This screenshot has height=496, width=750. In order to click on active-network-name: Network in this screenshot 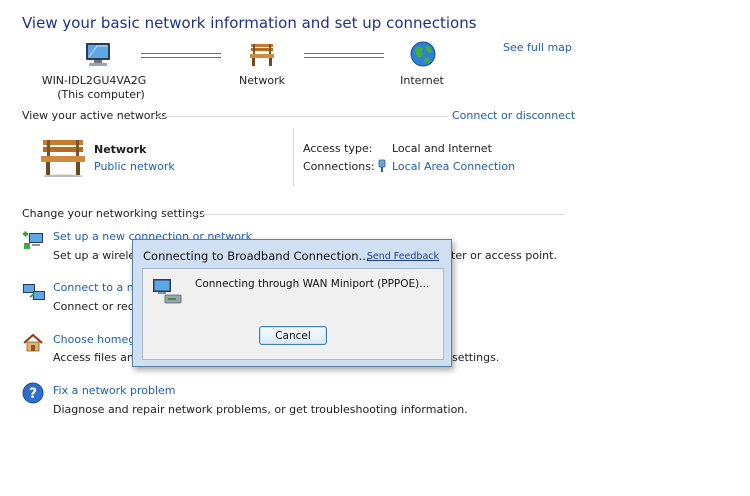, I will do `click(120, 149)`.